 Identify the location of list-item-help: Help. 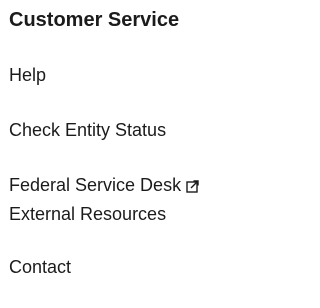
(27, 75).